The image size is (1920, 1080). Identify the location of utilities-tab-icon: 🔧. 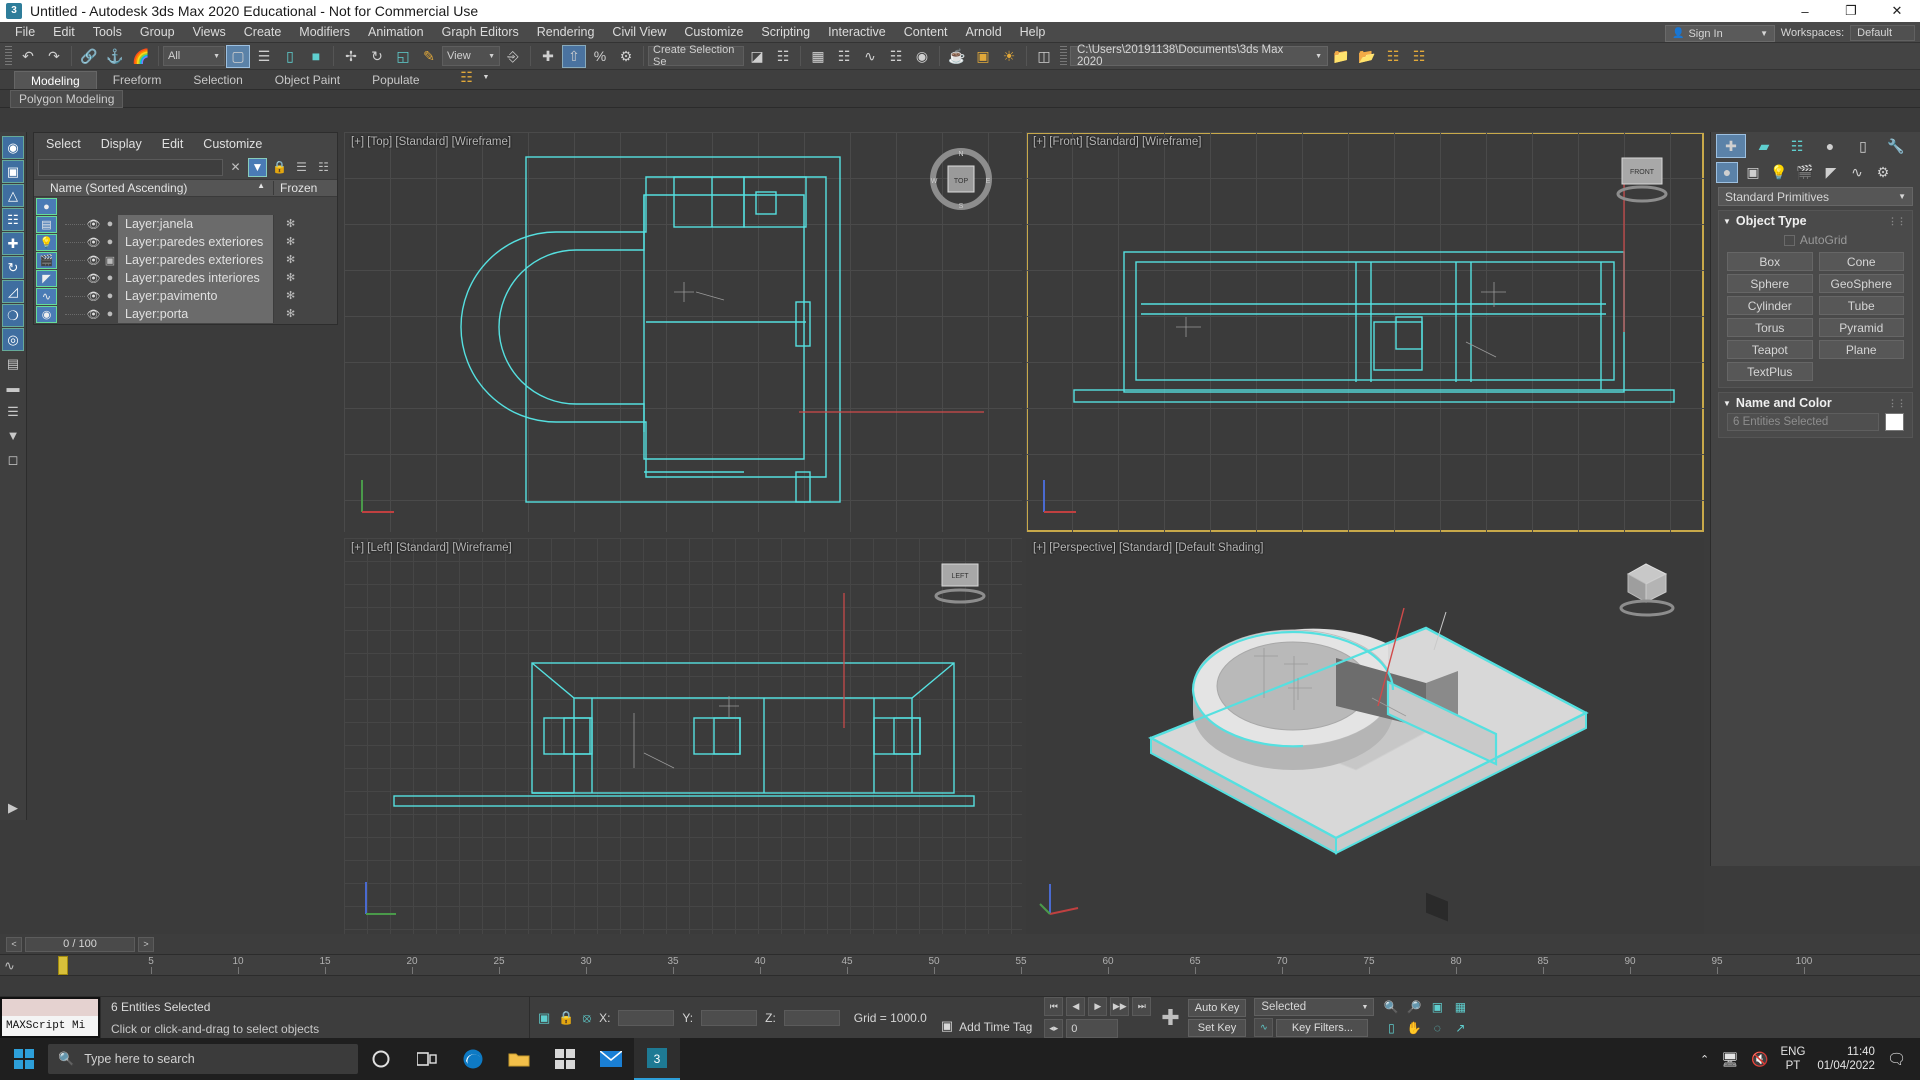
(1896, 146).